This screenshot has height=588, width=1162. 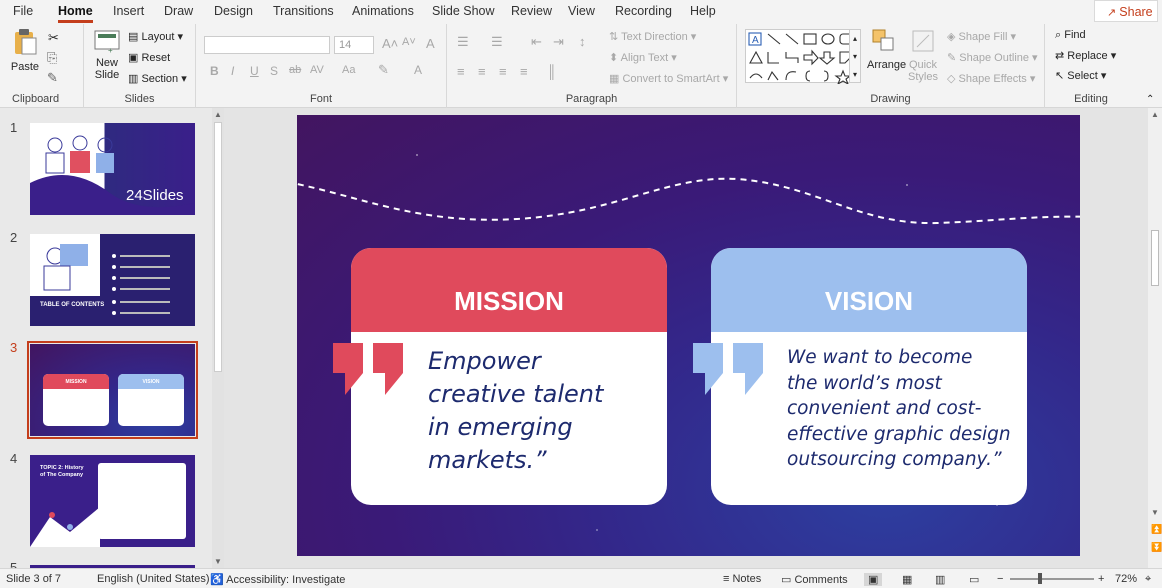 I want to click on highlight-icon: ✎, so click(x=383, y=70).